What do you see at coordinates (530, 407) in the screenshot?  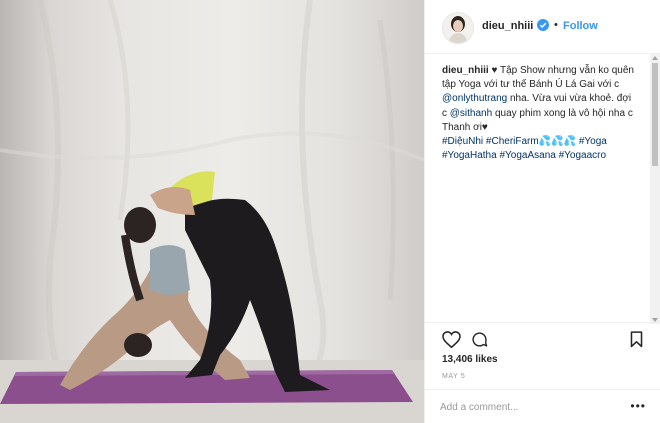 I see `add-comment-input` at bounding box center [530, 407].